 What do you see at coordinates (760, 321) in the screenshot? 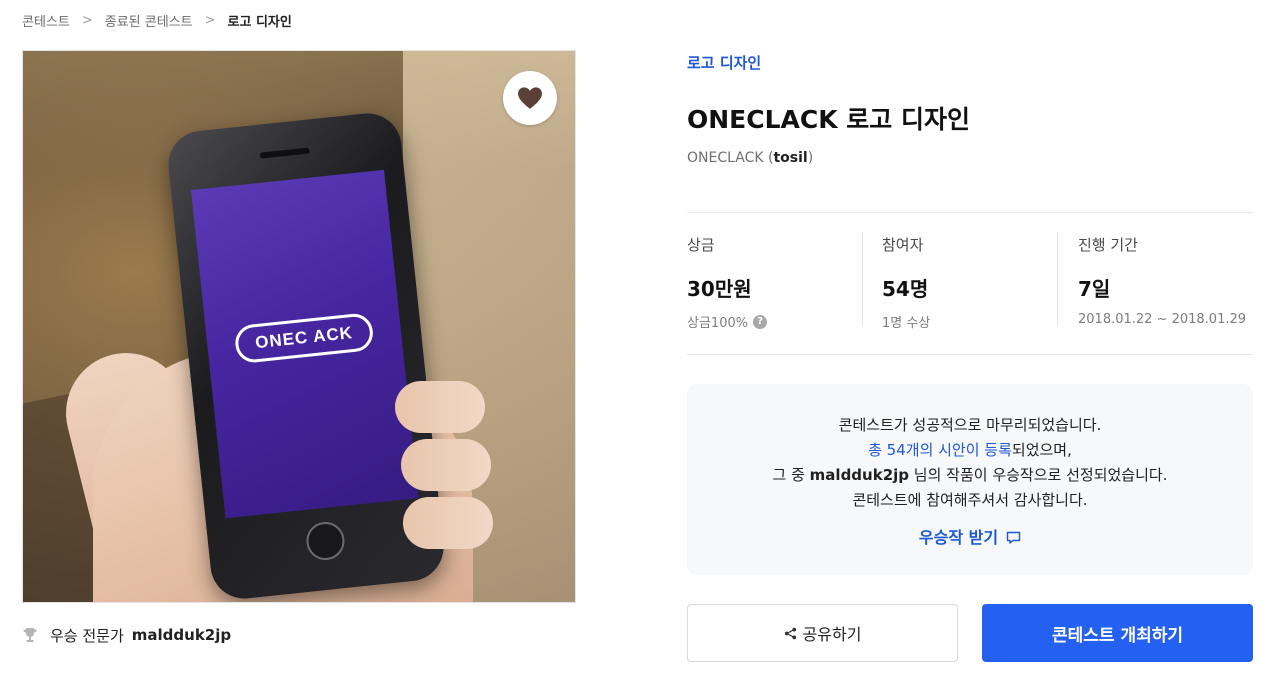
I see `help-icon: ?` at bounding box center [760, 321].